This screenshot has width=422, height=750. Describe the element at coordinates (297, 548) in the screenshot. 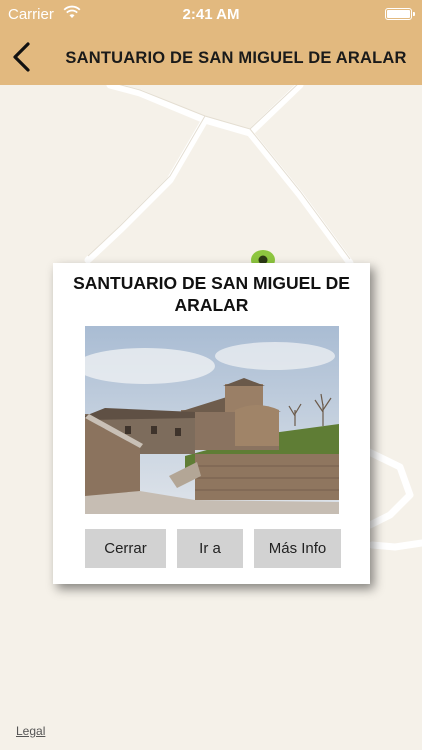

I see `more-info-button: Más Info` at that location.